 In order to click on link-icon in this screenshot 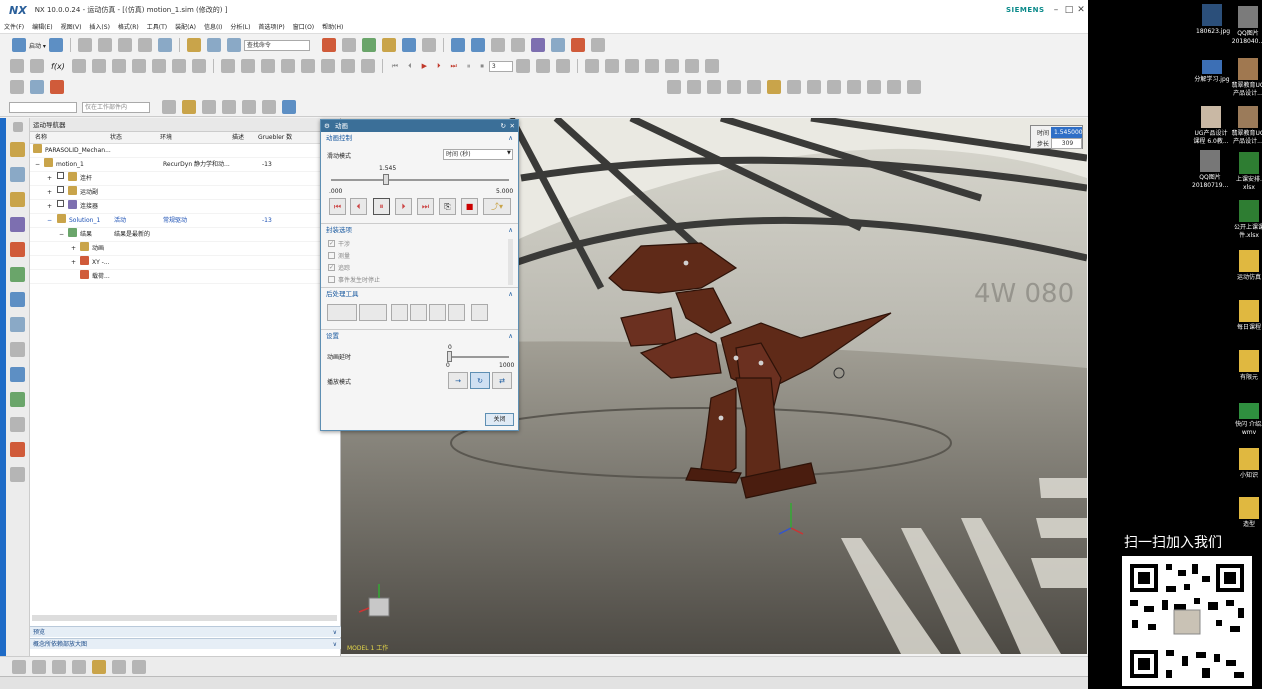, I will do `click(17, 66)`.